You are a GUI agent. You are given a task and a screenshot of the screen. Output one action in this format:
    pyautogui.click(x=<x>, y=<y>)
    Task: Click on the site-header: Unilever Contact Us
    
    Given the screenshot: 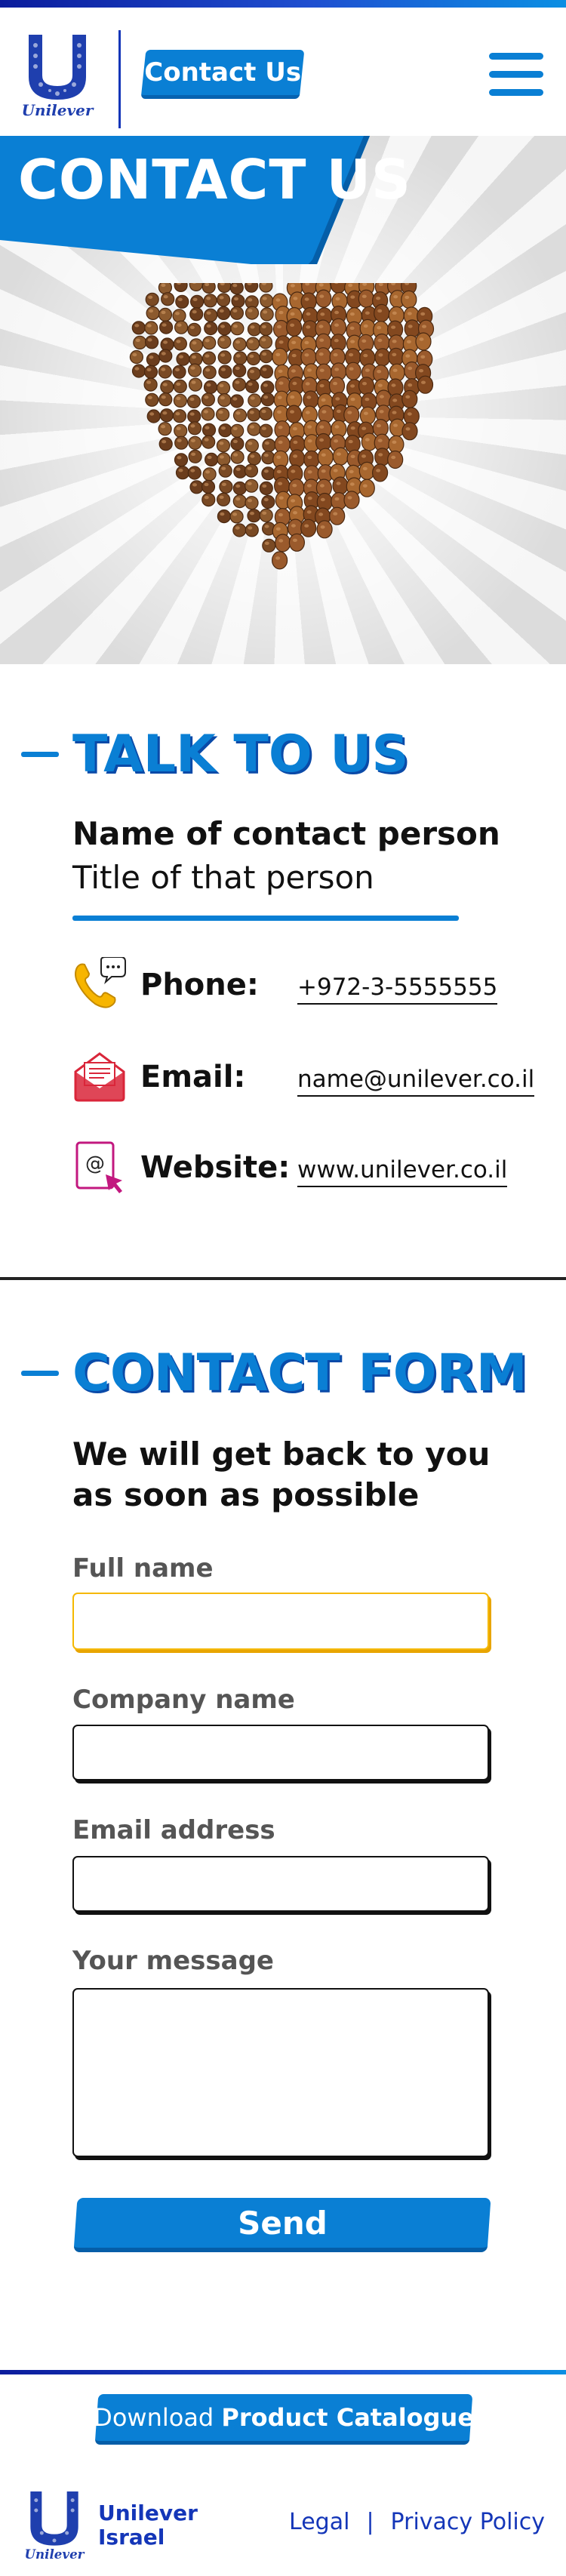 What is the action you would take?
    pyautogui.click(x=283, y=72)
    